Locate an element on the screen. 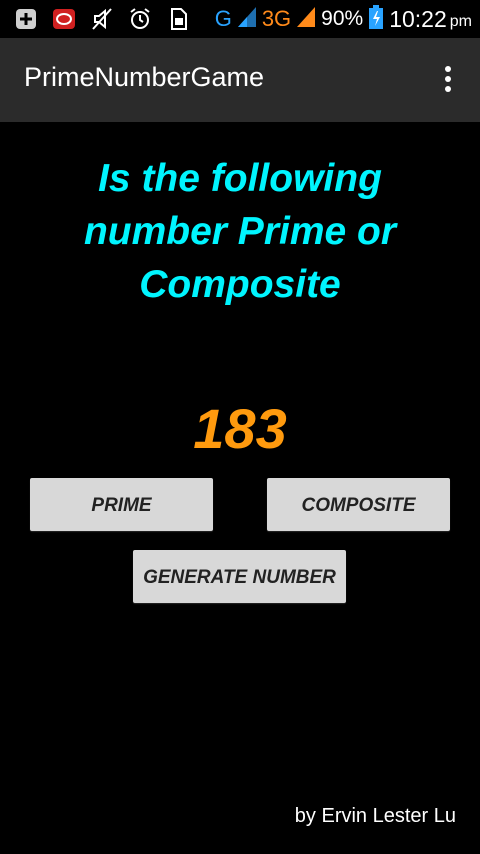 This screenshot has height=854, width=480. composite-button: COMPOSITE is located at coordinates (358, 504).